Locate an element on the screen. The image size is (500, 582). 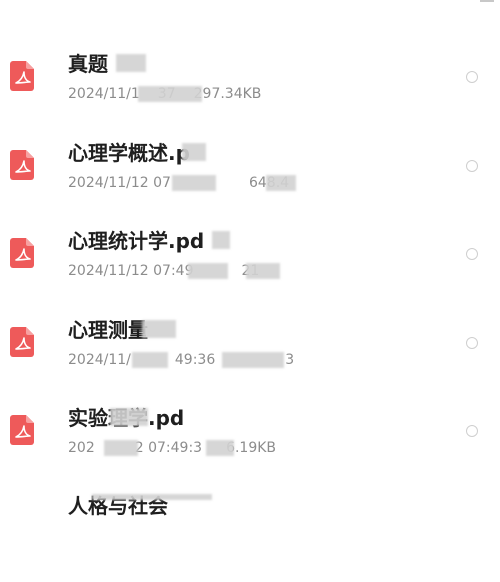
file-meta: 2024/11/12 07:4921 is located at coordinates (163, 271).